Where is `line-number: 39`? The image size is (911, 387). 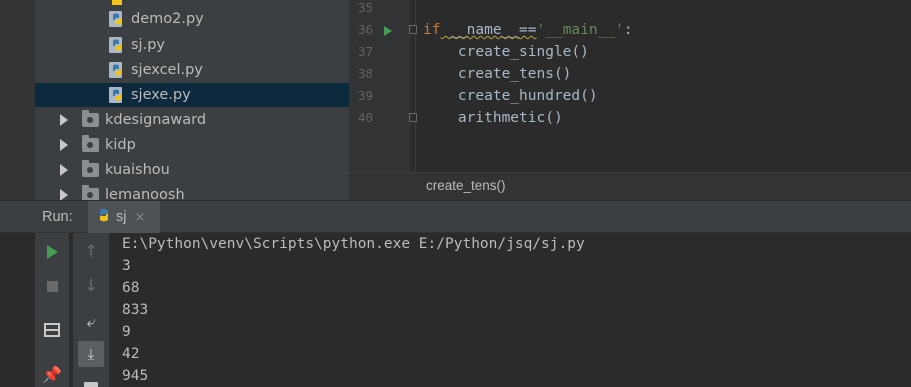 line-number: 39 is located at coordinates (365, 95).